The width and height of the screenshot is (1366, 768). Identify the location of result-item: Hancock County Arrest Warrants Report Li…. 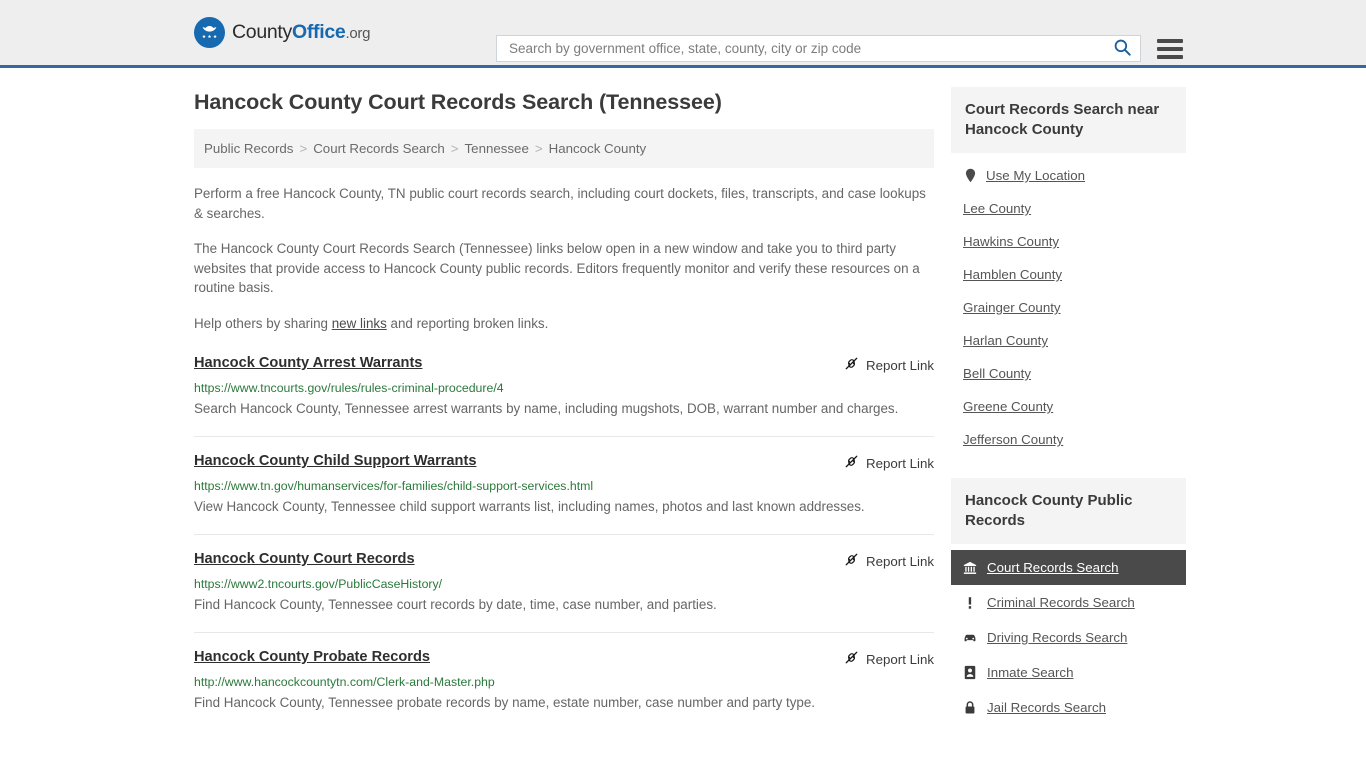
(564, 396).